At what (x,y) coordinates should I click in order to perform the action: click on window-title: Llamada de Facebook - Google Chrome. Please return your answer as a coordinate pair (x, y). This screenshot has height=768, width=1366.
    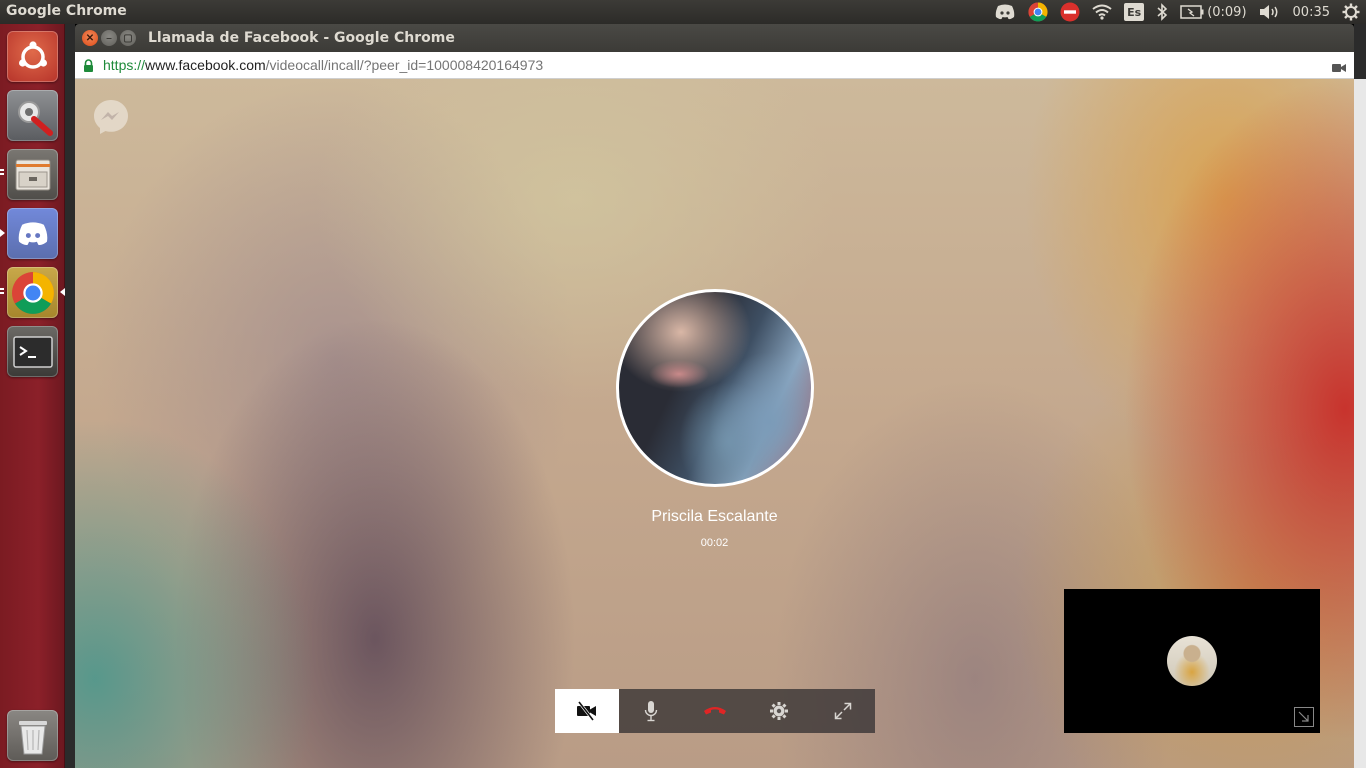
    Looking at the image, I should click on (301, 38).